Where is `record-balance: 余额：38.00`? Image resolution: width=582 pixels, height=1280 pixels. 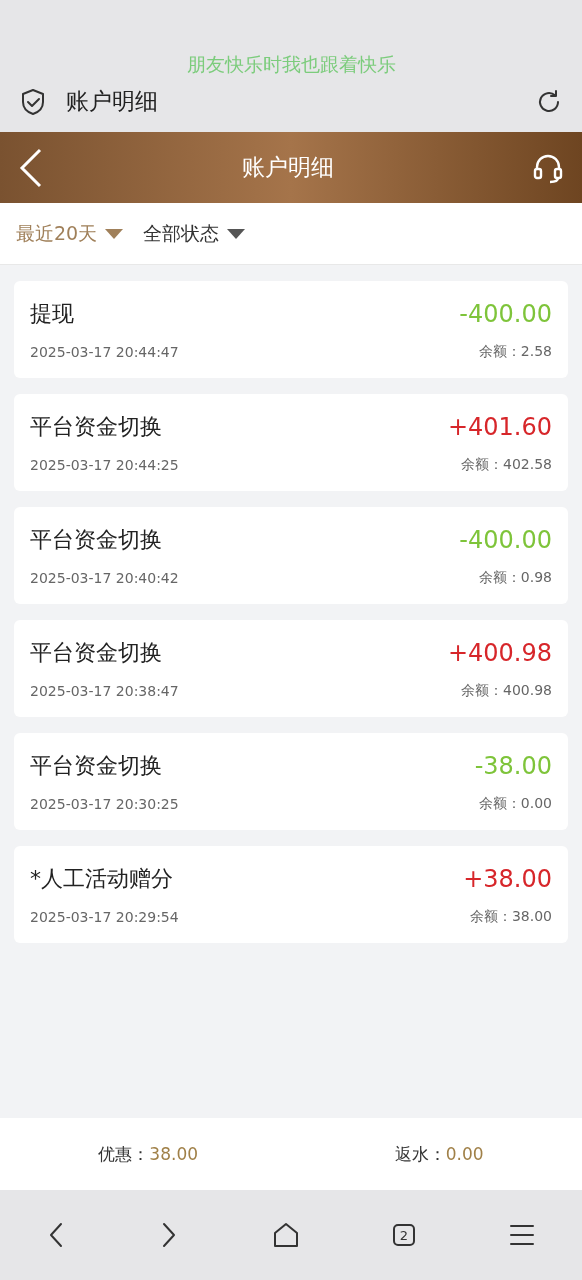 record-balance: 余额：38.00 is located at coordinates (510, 916).